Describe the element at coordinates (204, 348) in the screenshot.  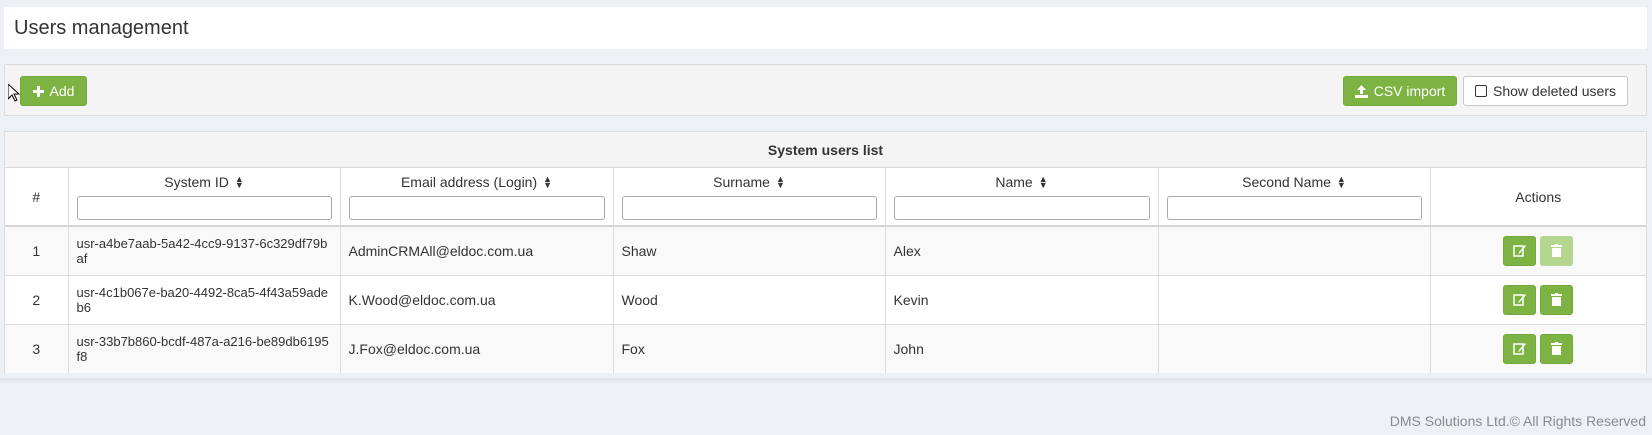
I see `system-id-cell: usr-33b7b860-bcdf-487a-a216-be89db6195f8` at that location.